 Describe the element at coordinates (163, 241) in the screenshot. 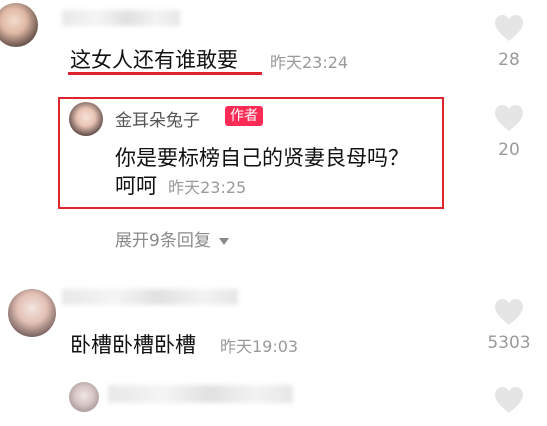

I see `expand-replies-label: 展开9条回复` at that location.